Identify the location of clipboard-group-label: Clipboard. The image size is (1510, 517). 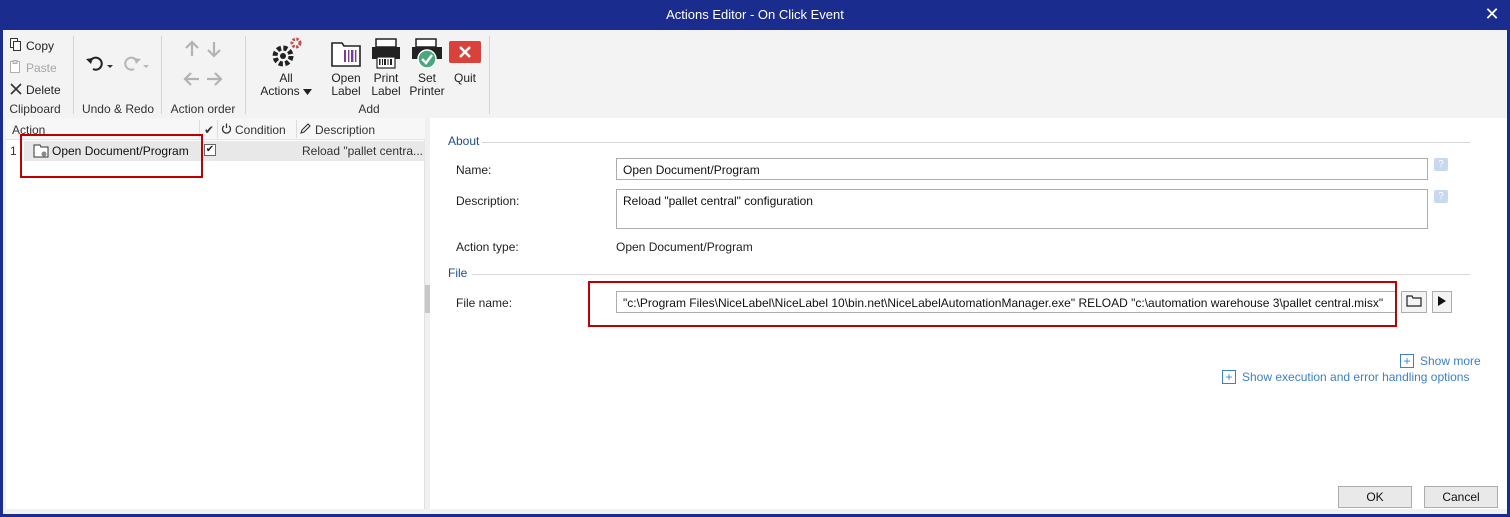
(35, 109).